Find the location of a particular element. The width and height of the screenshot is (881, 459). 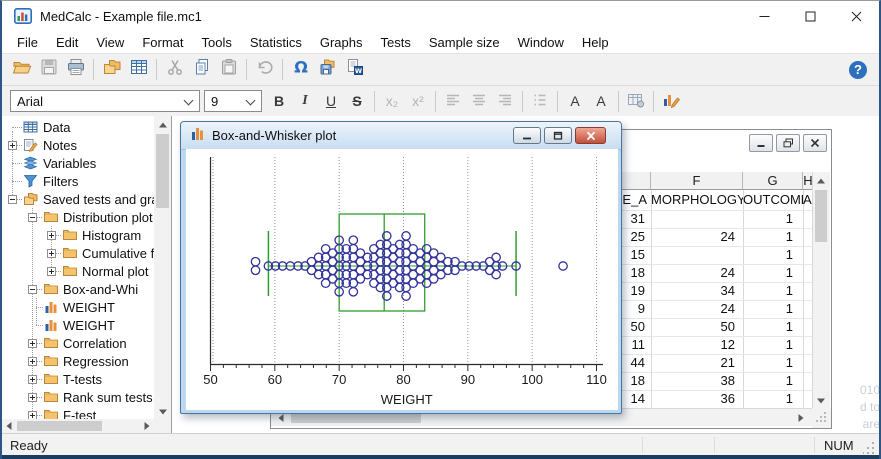

data-cell: 38 is located at coordinates (697, 381).